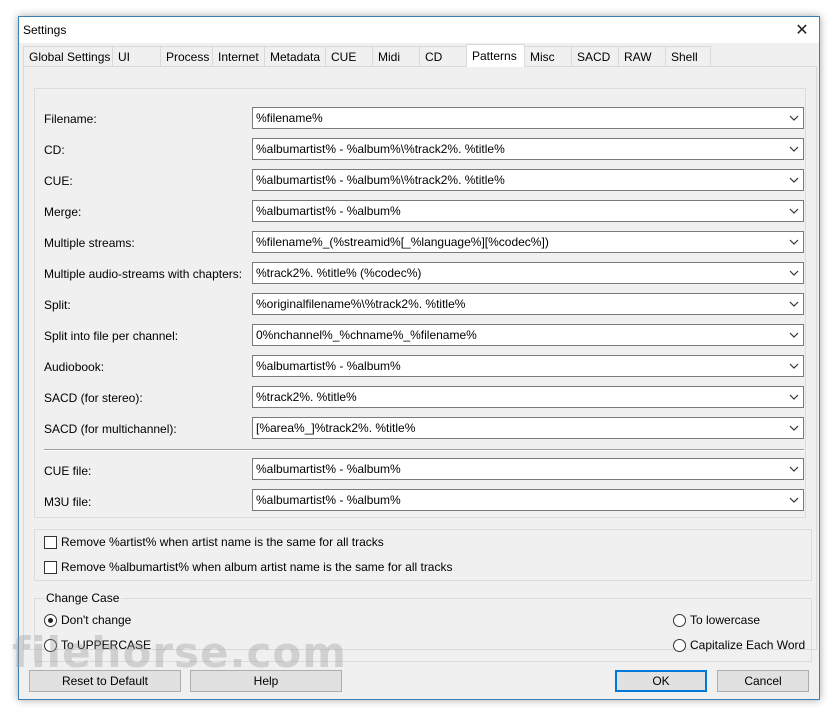 This screenshot has width=838, height=717. What do you see at coordinates (679, 645) in the screenshot?
I see `radio-capitalize-button` at bounding box center [679, 645].